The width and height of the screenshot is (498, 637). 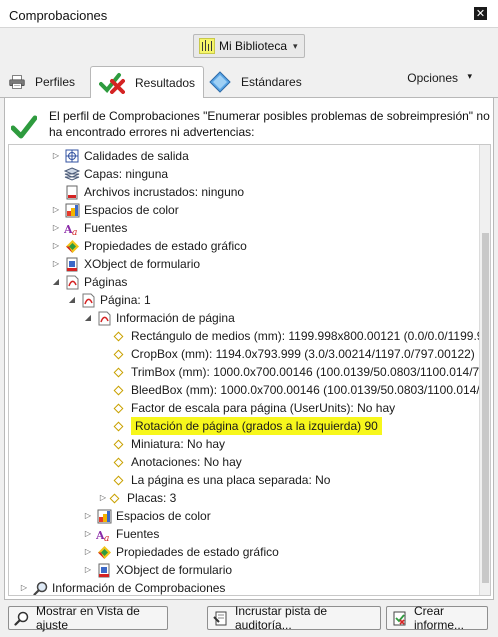 I want to click on scrollbar-thumb, so click(x=485, y=408).